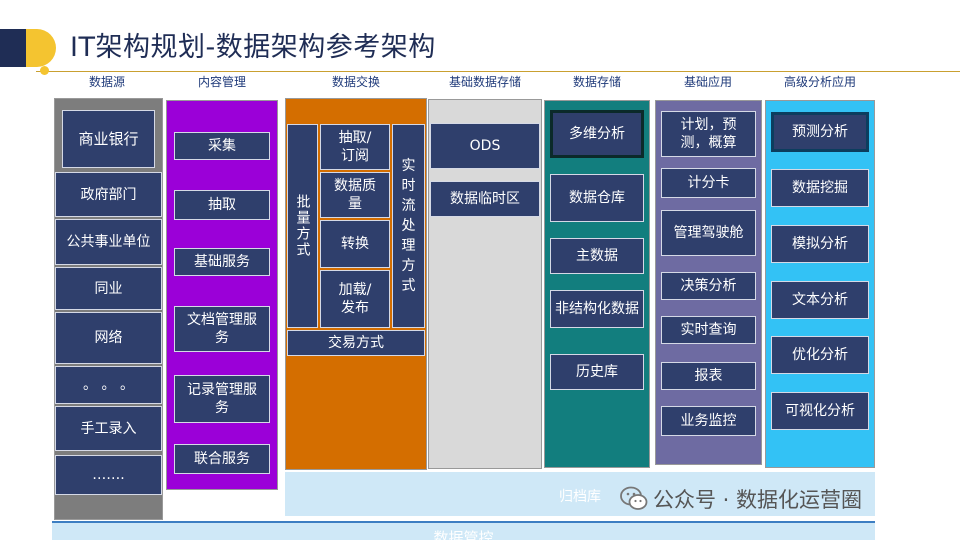  What do you see at coordinates (820, 244) in the screenshot?
I see `adv-simulation: 模拟分析` at bounding box center [820, 244].